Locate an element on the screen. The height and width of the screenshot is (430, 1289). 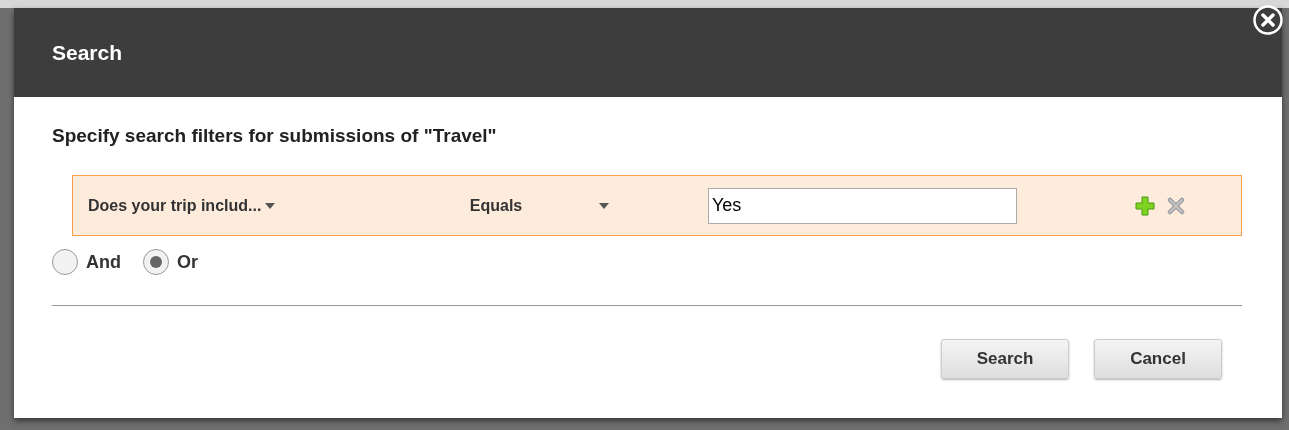
radio-option: And is located at coordinates (86, 262).